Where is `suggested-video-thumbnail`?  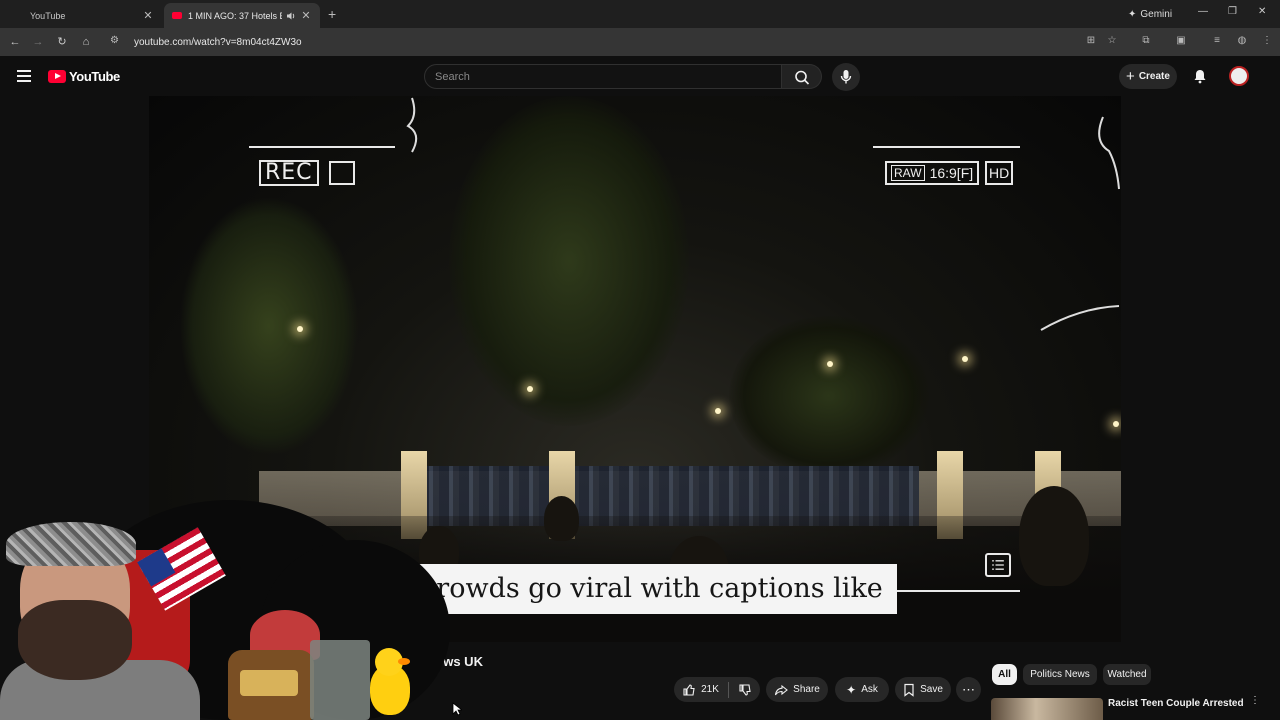
suggested-video-thumbnail is located at coordinates (1047, 709).